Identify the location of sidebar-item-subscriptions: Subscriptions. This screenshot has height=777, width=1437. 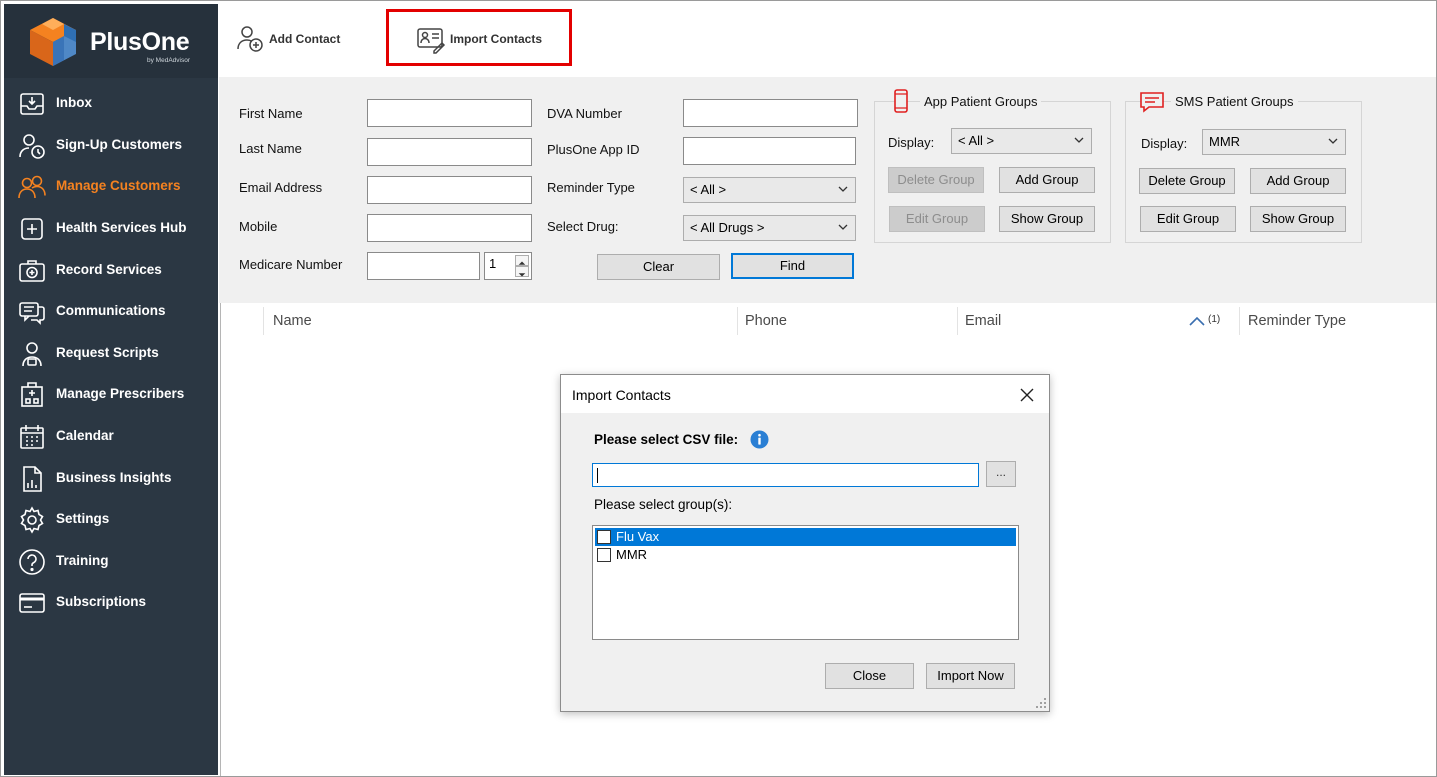
(111, 602).